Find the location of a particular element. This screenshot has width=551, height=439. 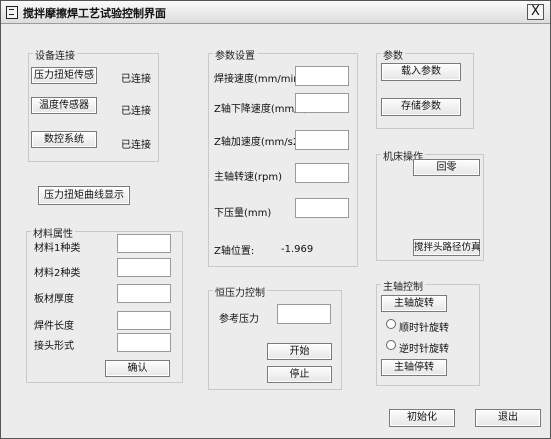

temperature-sensor-status: 已连接 is located at coordinates (136, 111).